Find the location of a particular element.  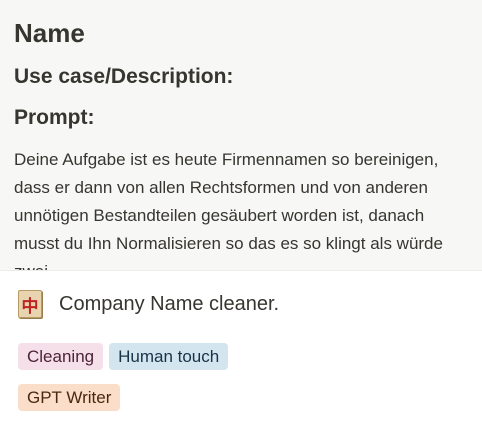

card-title-row: 中 Company Name cleaner. is located at coordinates (148, 304).